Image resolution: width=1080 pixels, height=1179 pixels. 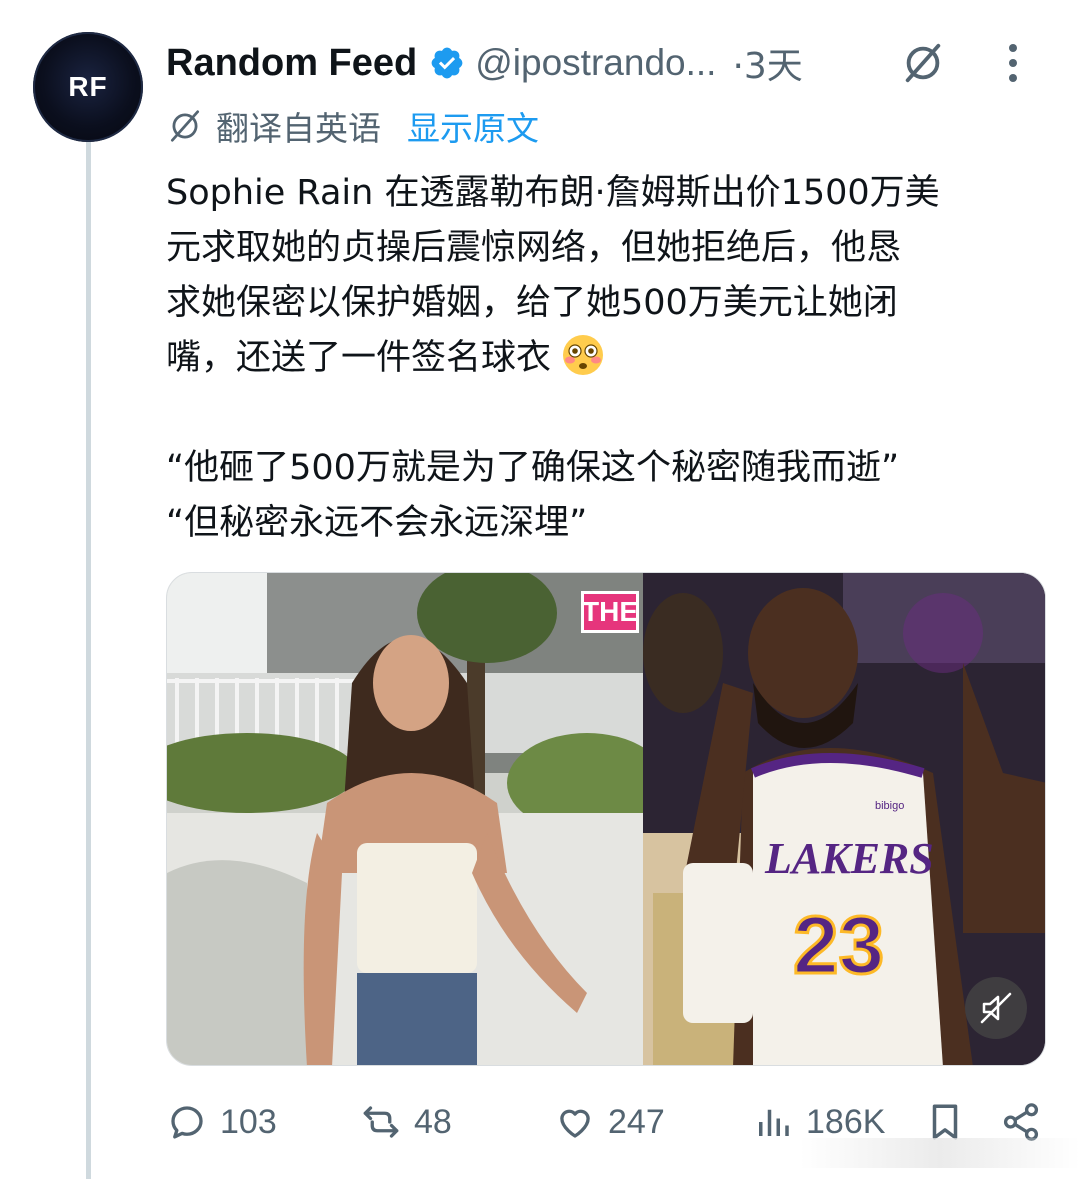 I want to click on reply-icon, so click(x=187, y=1122).